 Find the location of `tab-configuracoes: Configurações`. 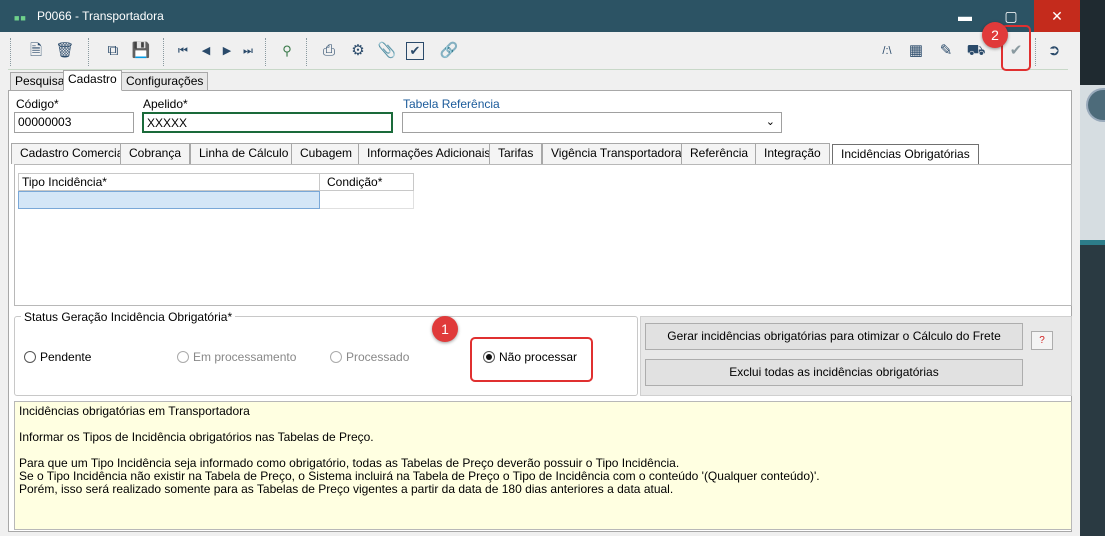

tab-configuracoes: Configurações is located at coordinates (165, 81).